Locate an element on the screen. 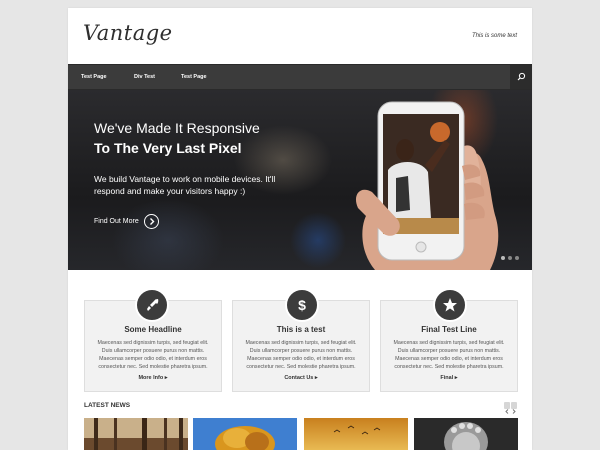 The height and width of the screenshot is (450, 600). hero-text-line2: respond and make your visitors happy :) is located at coordinates (170, 191).